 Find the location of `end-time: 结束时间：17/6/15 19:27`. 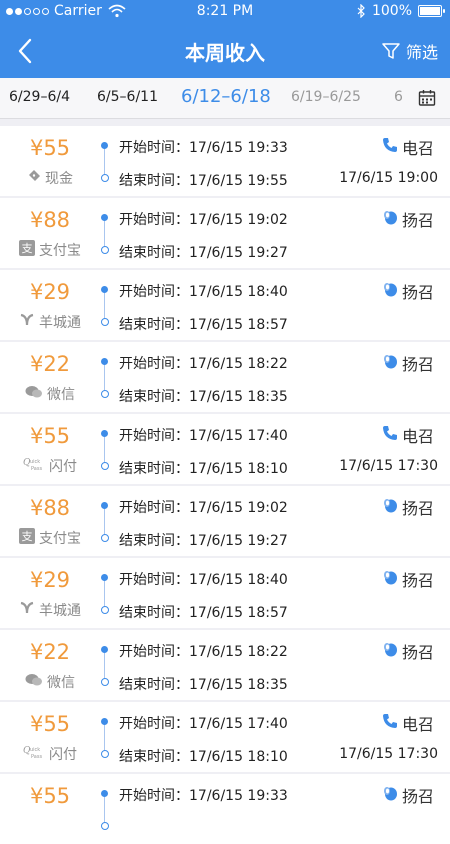

end-time: 结束时间：17/6/15 19:27 is located at coordinates (203, 540).